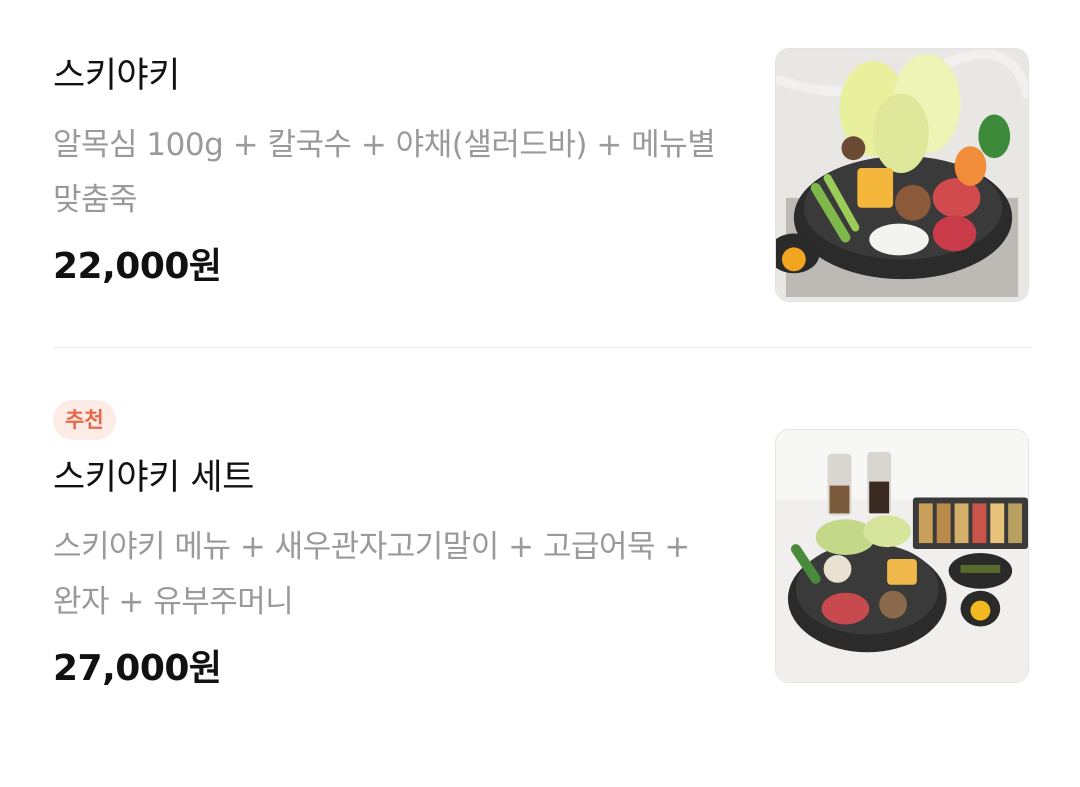  Describe the element at coordinates (153, 478) in the screenshot. I see `menu-item-name: 스키야키 세트` at that location.